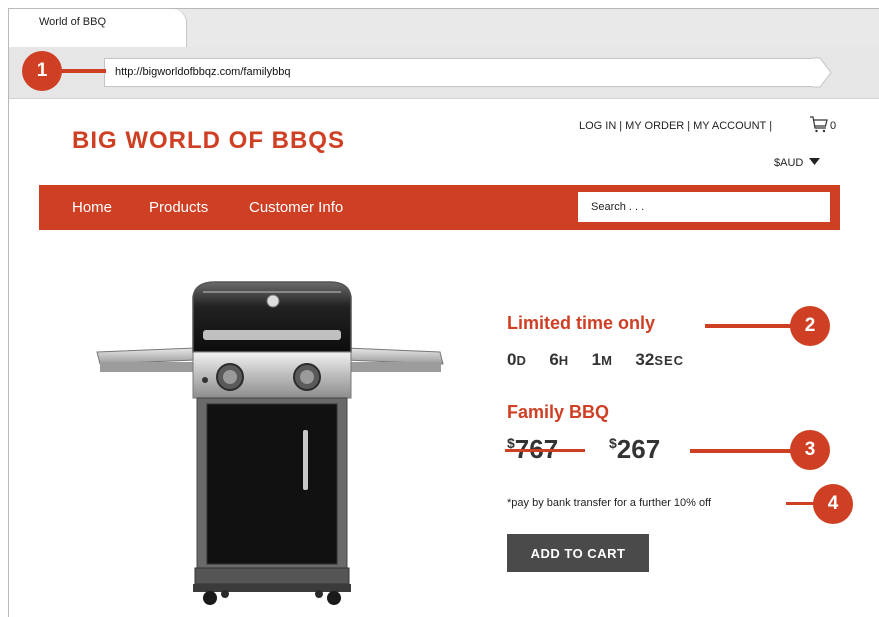 This screenshot has height=617, width=879. Describe the element at coordinates (439, 207) in the screenshot. I see `main-nav: Home Products Customer Info` at that location.